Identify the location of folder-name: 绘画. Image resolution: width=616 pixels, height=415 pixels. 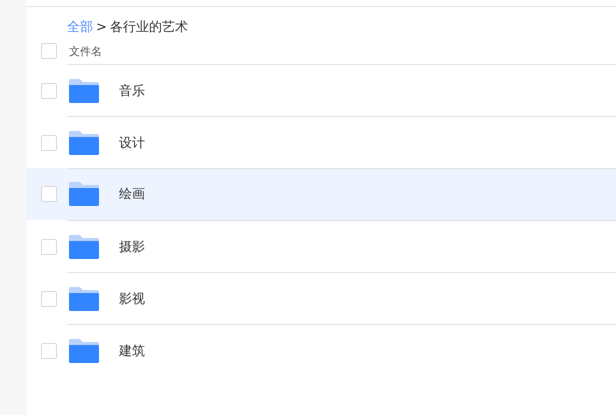
(132, 194).